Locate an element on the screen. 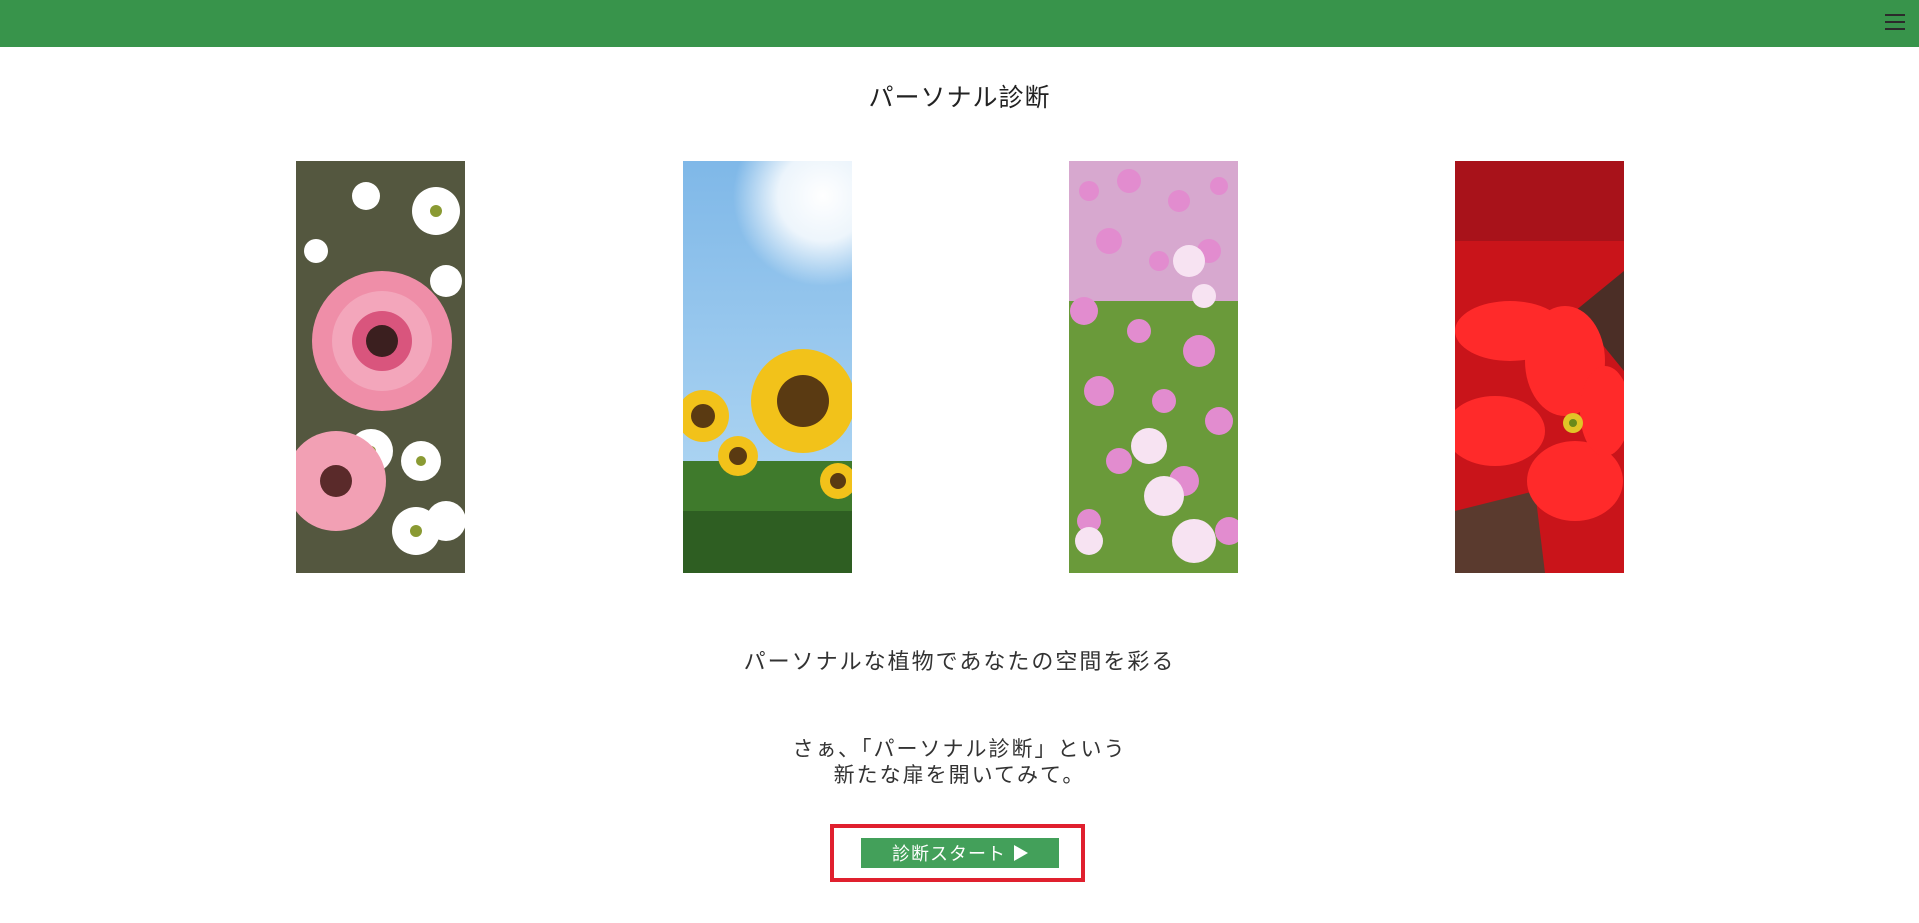 This screenshot has width=1919, height=923. top-header-bar is located at coordinates (959, 23).